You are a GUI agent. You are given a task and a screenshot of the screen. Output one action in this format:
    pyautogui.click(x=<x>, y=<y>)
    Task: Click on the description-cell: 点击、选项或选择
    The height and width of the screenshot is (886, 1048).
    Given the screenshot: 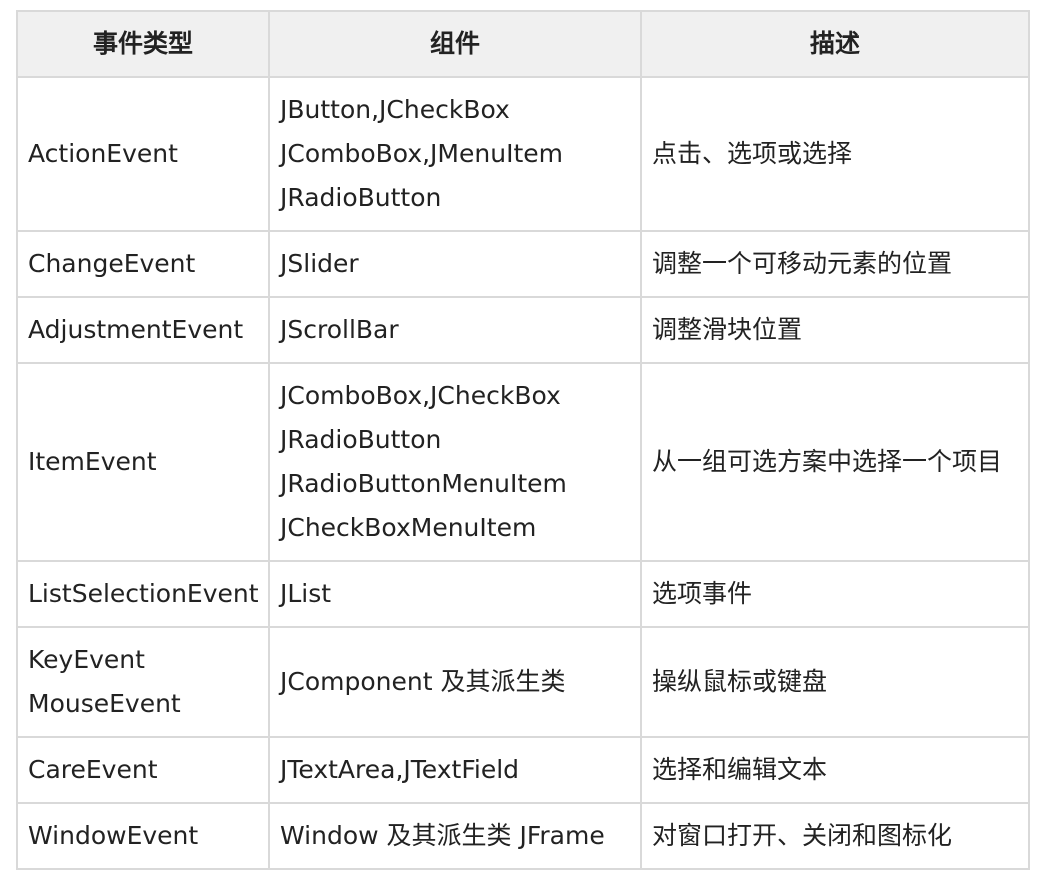 What is the action you would take?
    pyautogui.click(x=835, y=154)
    